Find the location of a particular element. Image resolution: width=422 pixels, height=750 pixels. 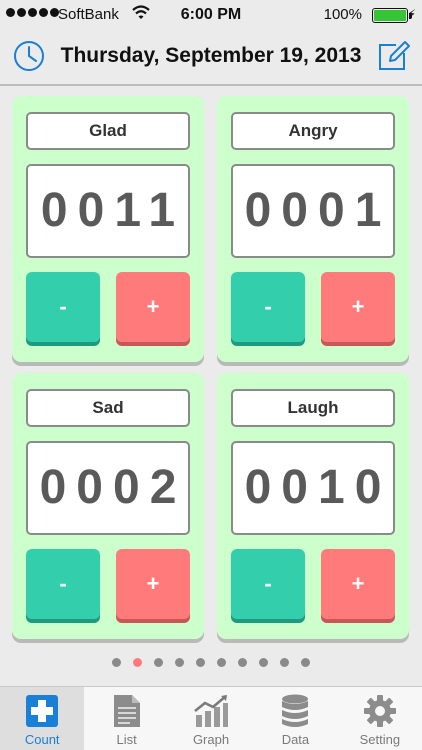

status-bar: SoftBank 6:00 PM 100% ⚡ is located at coordinates (211, 15).